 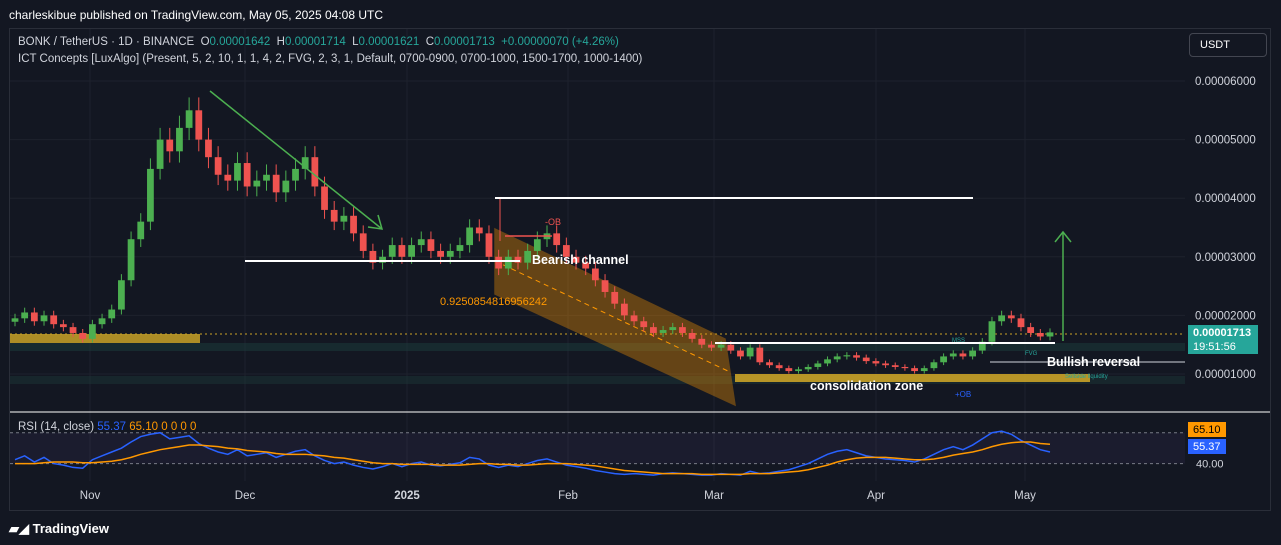 What do you see at coordinates (640, 443) in the screenshot?
I see `rsi-pane: 80.0040.0065.1055.37` at bounding box center [640, 443].